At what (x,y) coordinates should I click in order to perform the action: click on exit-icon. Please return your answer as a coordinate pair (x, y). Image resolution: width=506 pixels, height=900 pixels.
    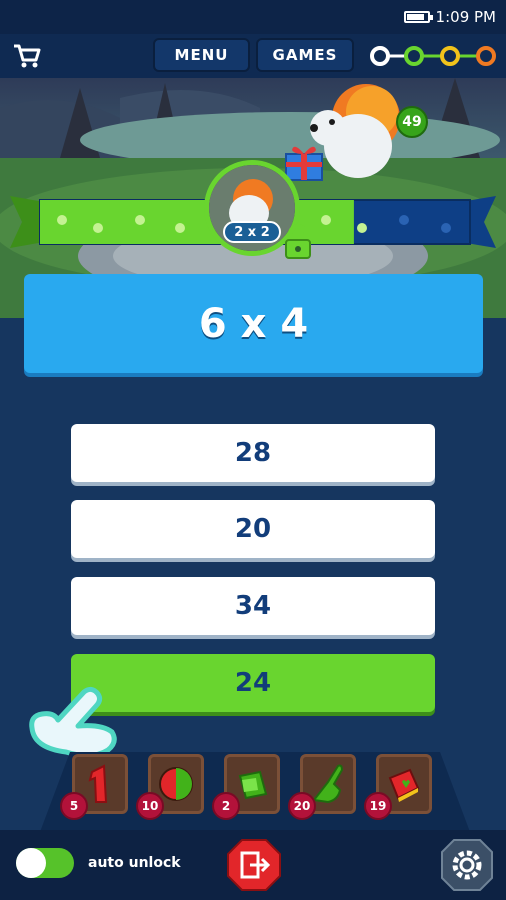
    Looking at the image, I should click on (254, 865).